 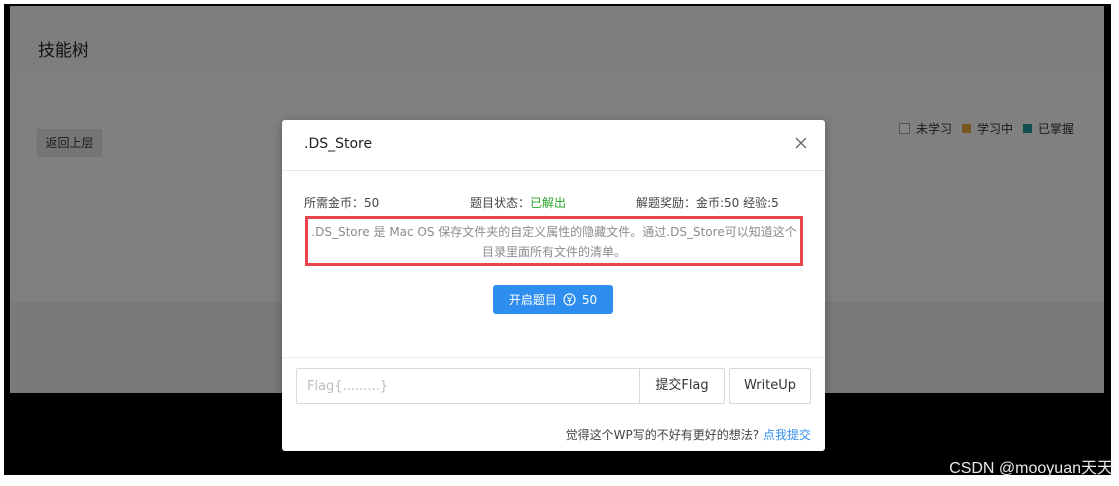 What do you see at coordinates (553, 145) in the screenshot?
I see `dialog-header: .DS_Store` at bounding box center [553, 145].